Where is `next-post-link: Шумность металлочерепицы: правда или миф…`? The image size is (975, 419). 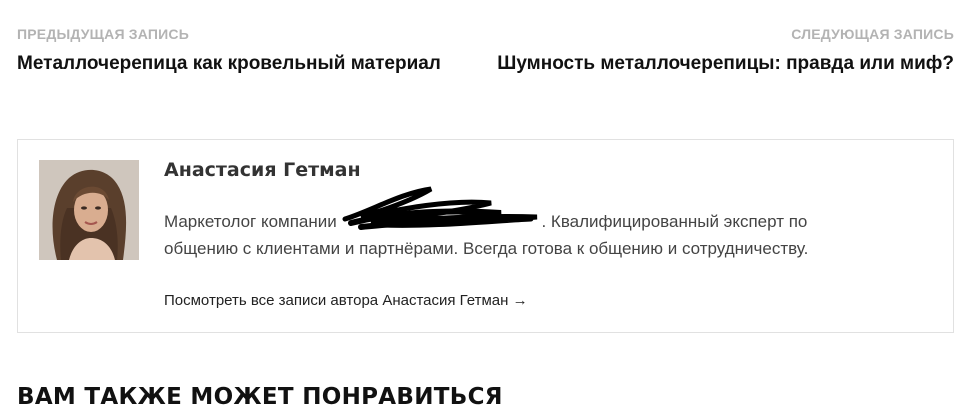 next-post-link: Шумность металлочерепицы: правда или миф… is located at coordinates (725, 64).